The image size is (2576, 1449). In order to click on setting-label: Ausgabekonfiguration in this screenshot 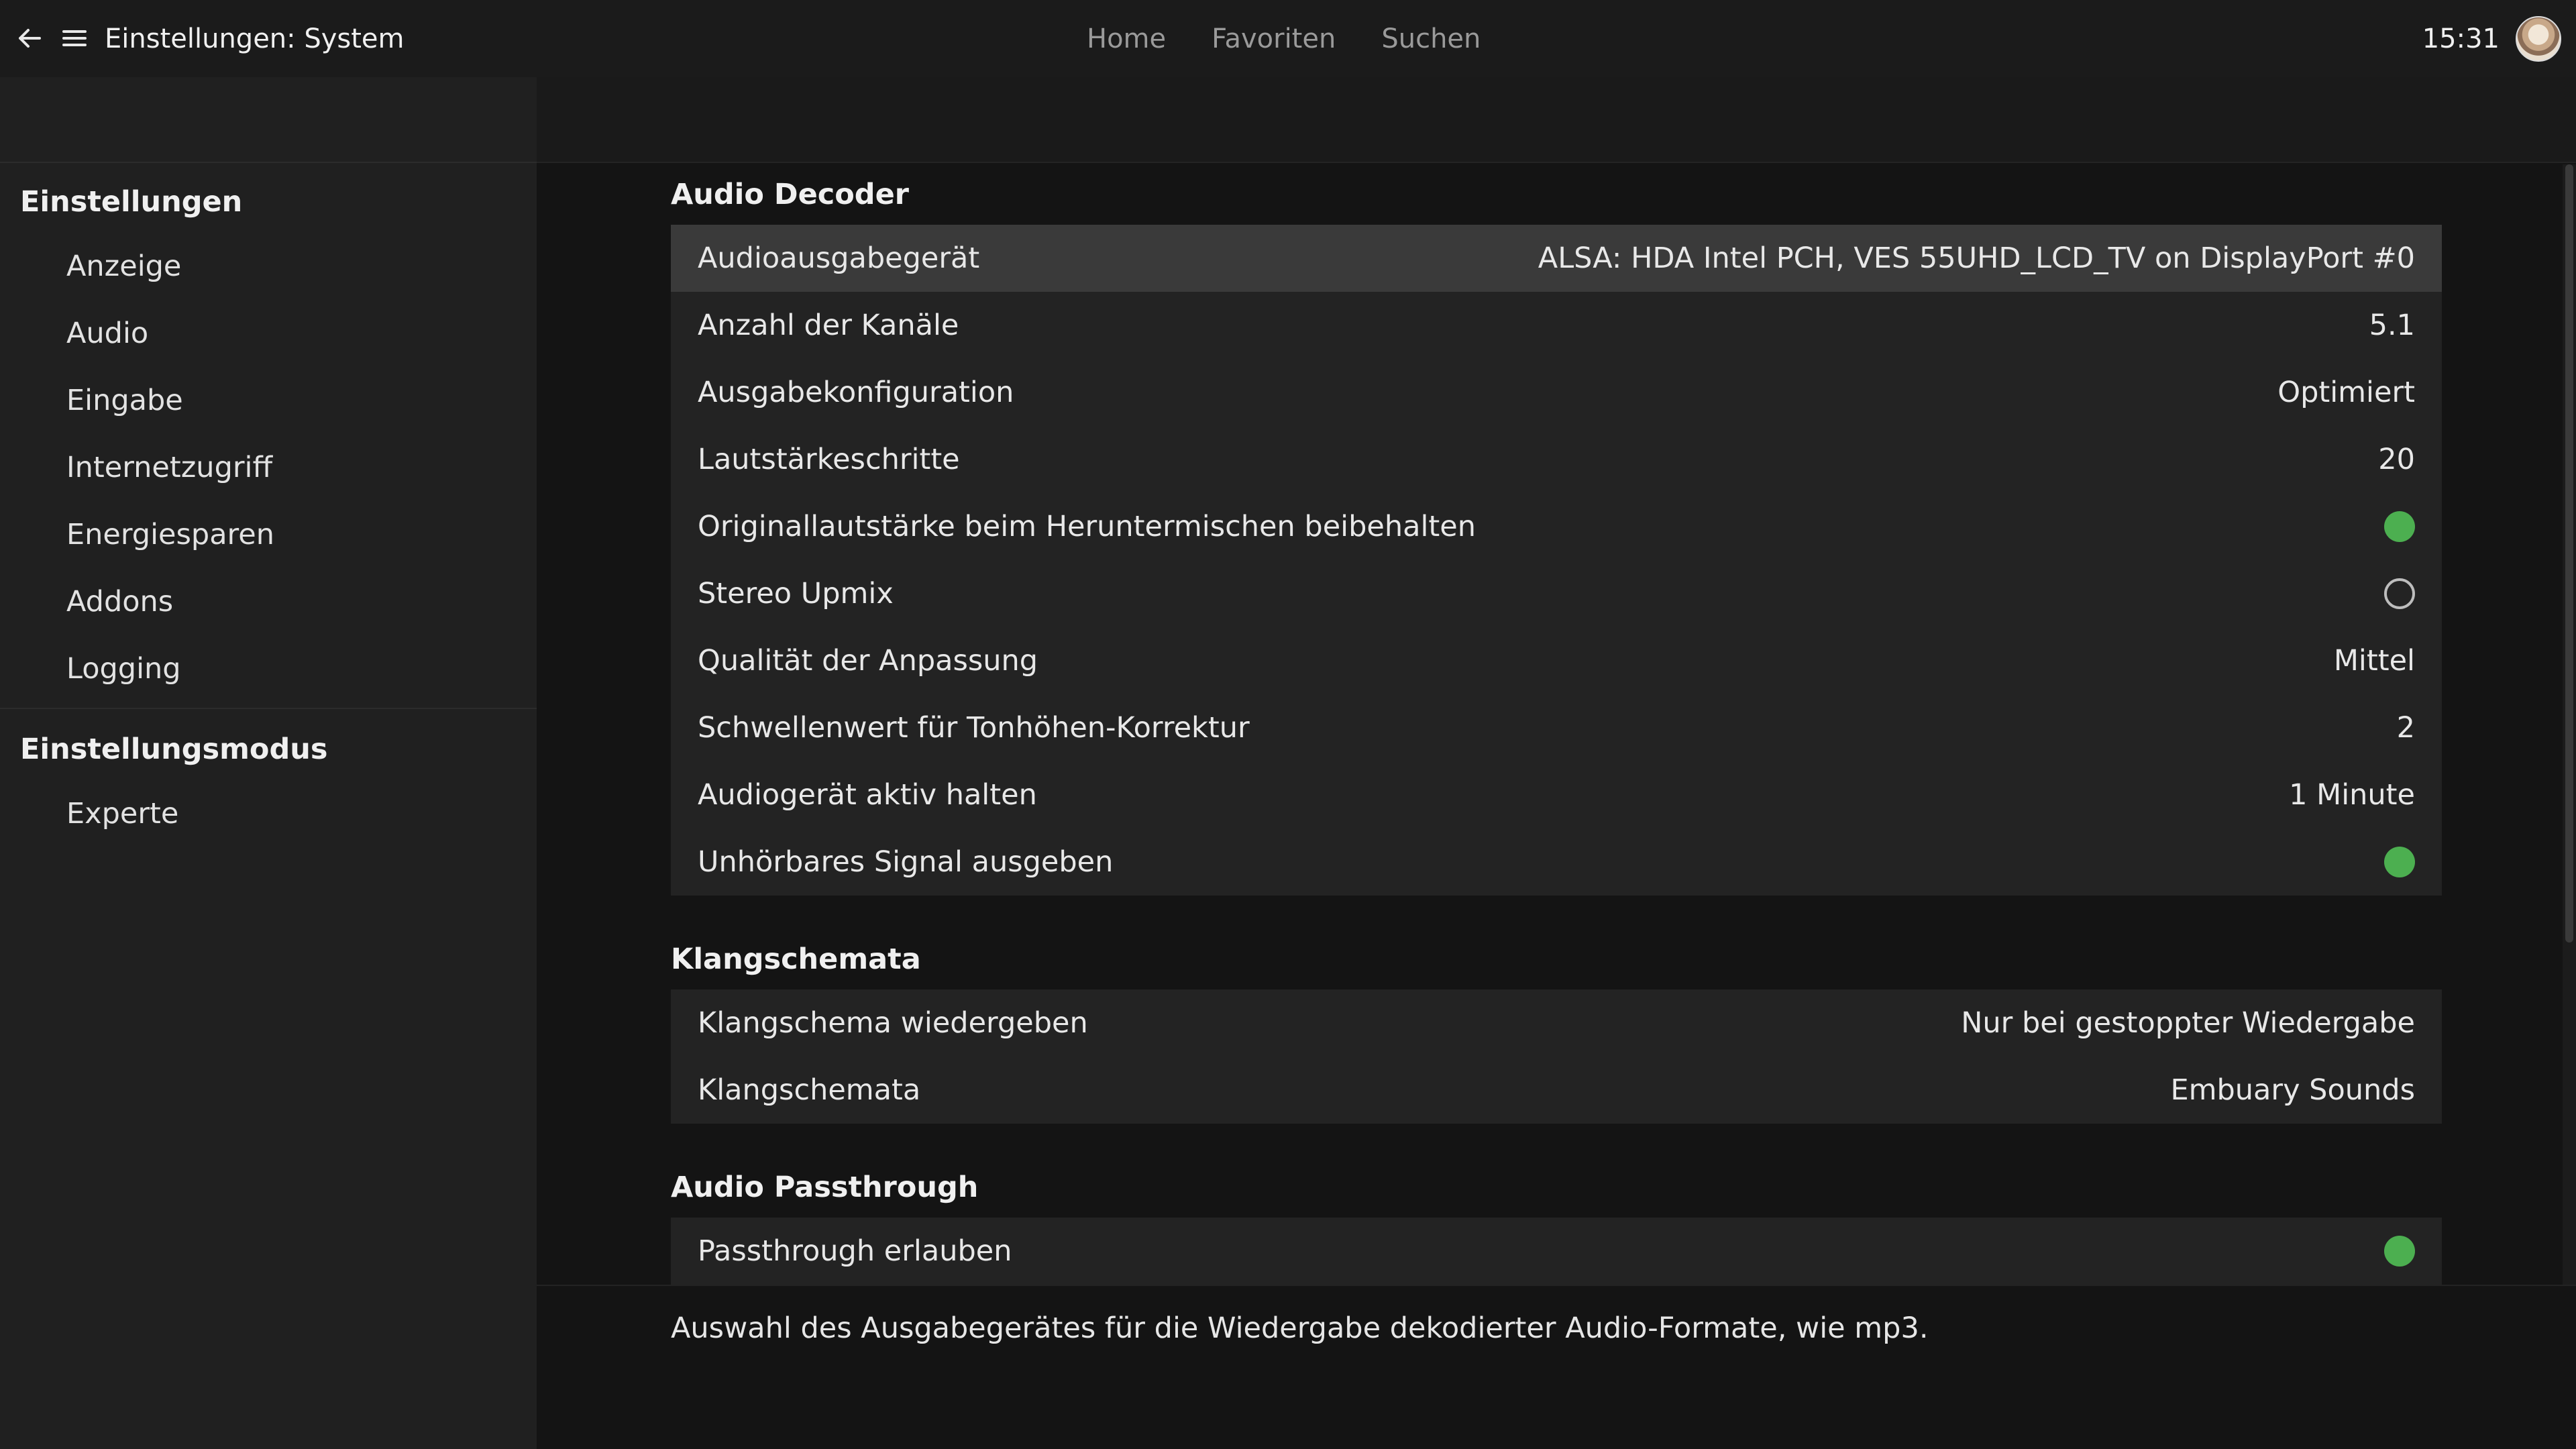, I will do `click(856, 392)`.